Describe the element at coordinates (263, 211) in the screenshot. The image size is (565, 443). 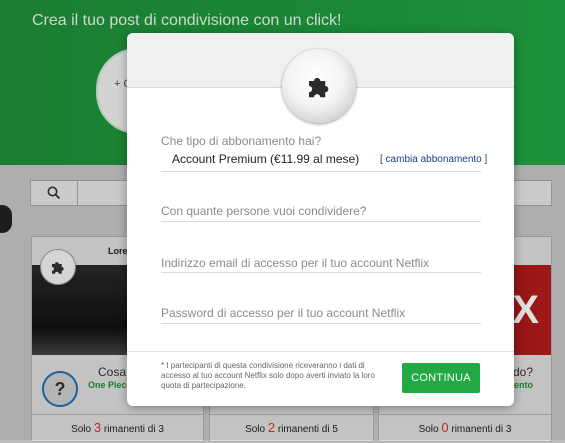
I see `share-count-field: Con quante persone vuoi condividere?` at that location.